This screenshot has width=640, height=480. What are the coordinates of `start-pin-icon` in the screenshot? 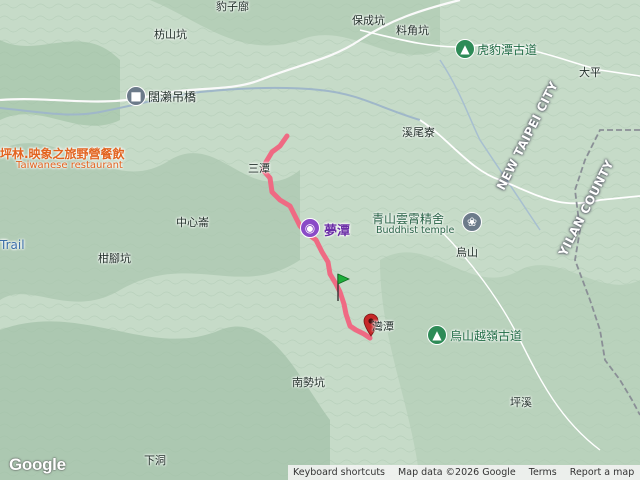 It's located at (343, 287).